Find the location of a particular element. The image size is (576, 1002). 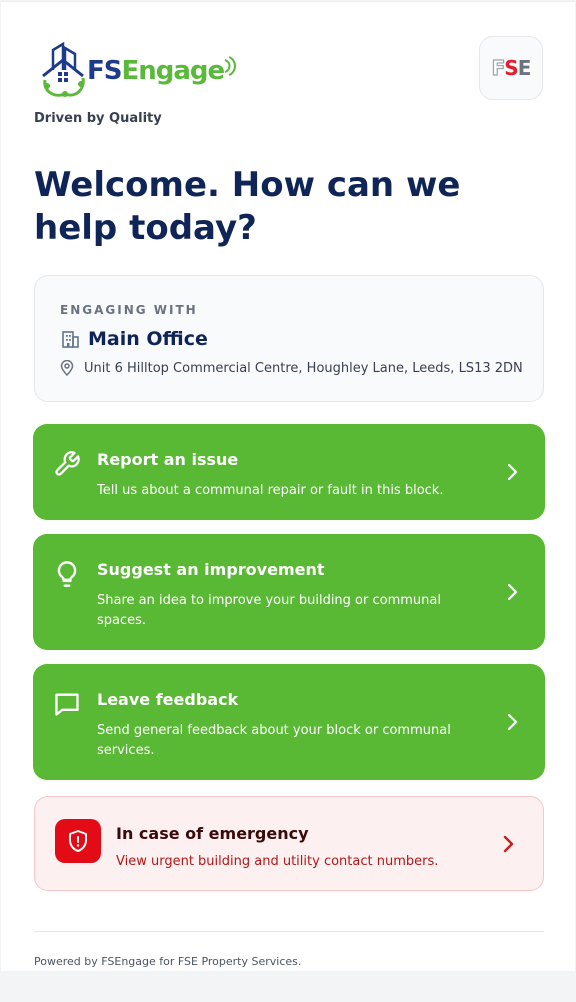

shield-alert-icon is located at coordinates (78, 841).